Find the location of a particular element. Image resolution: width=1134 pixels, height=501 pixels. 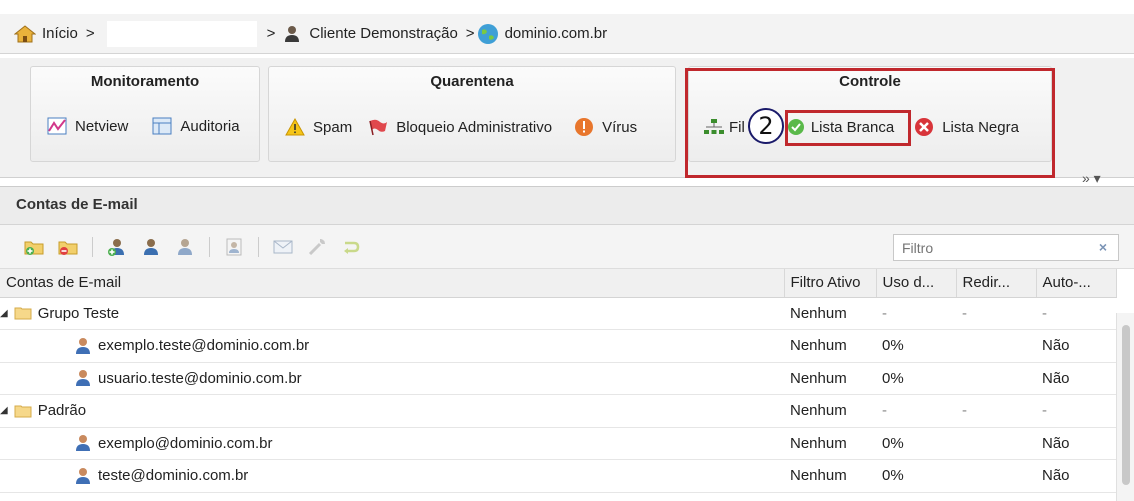

table-icon is located at coordinates (162, 126).